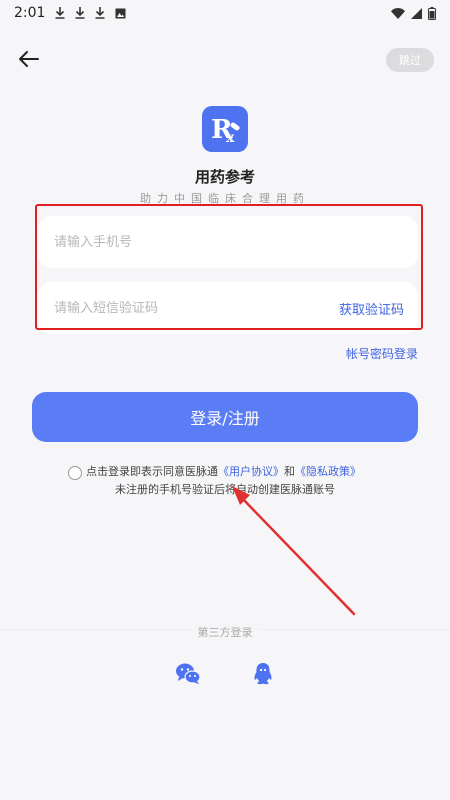  Describe the element at coordinates (328, 471) in the screenshot. I see `privacy-policy-link: 《隐私政策》` at that location.